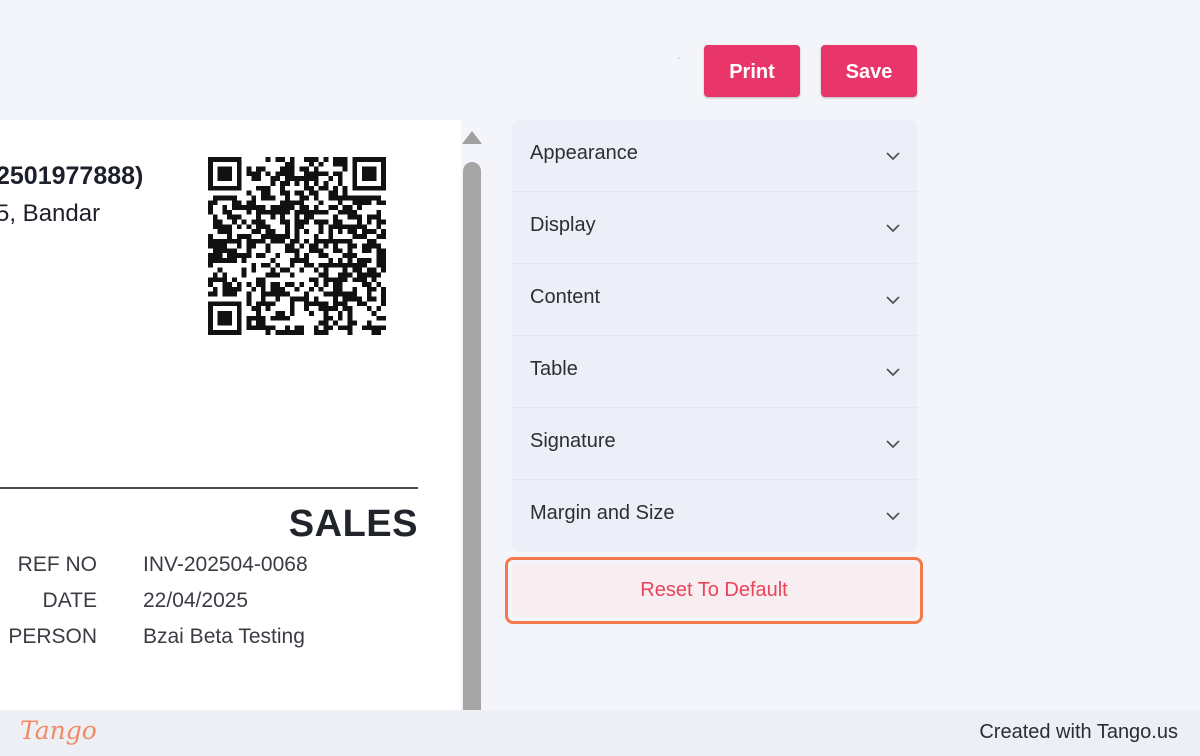 This screenshot has height=756, width=1200. I want to click on info-value-person: Bzai Beta Testing, so click(224, 636).